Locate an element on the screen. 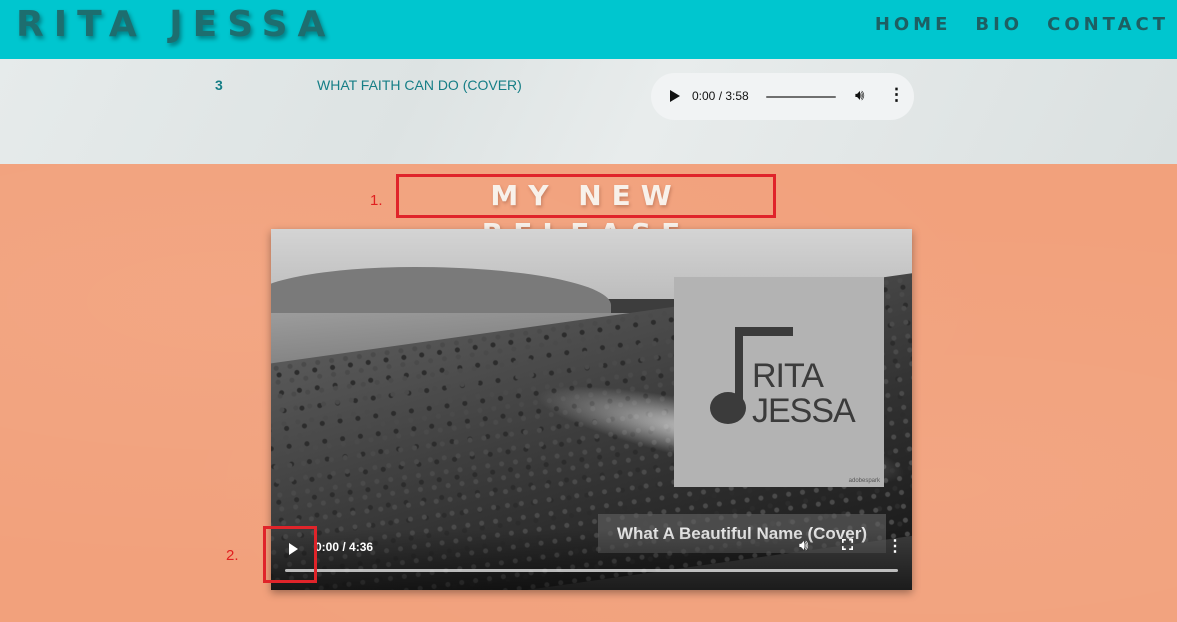 This screenshot has height=622, width=1177. main-nav: HOME BIO CONTACT is located at coordinates (1022, 24).